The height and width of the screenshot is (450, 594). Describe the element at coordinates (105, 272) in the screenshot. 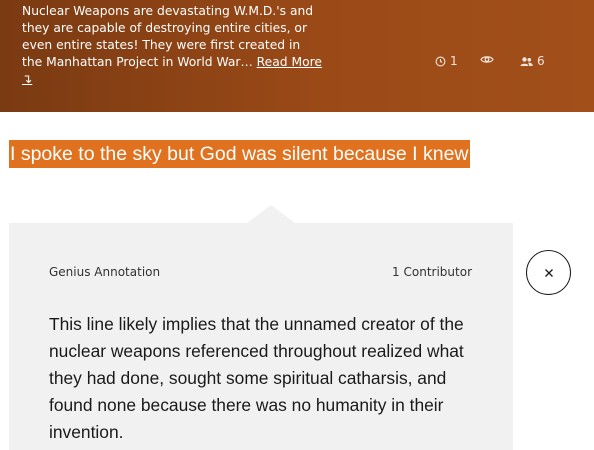

I see `annotation-label: Genius Annotation` at that location.